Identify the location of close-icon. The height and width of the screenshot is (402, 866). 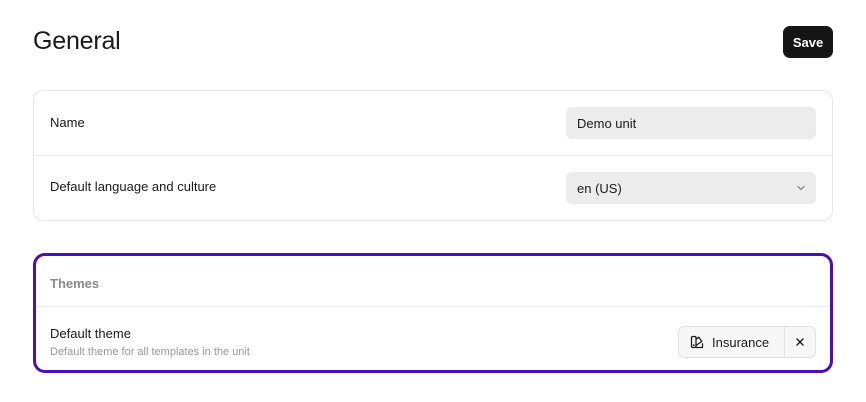
(800, 342).